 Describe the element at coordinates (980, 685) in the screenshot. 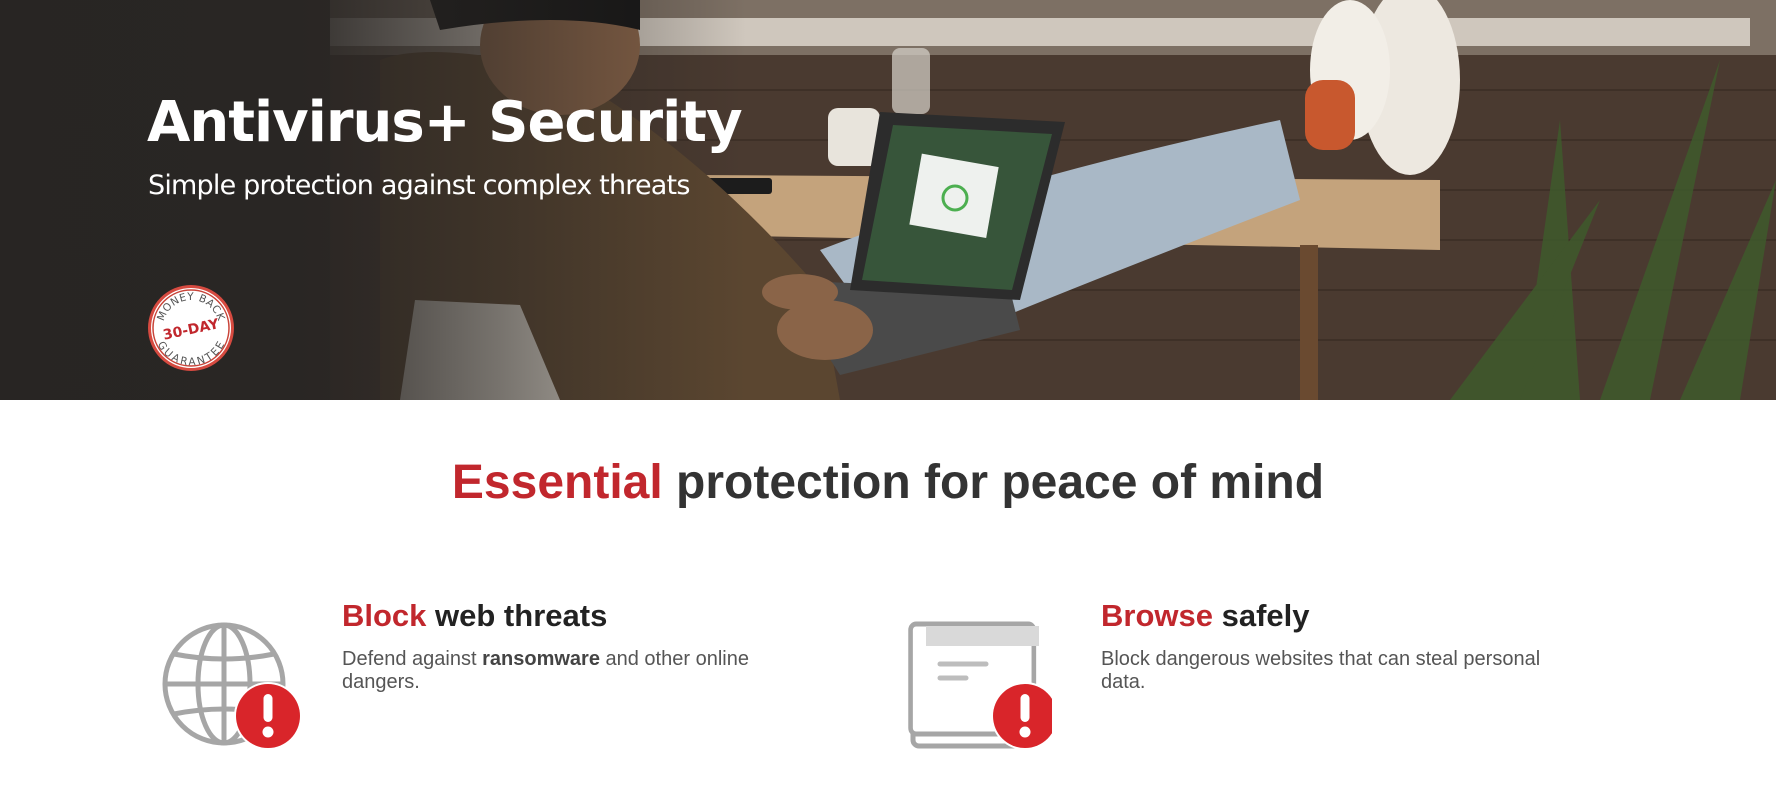

I see `browser-alert-icon` at that location.